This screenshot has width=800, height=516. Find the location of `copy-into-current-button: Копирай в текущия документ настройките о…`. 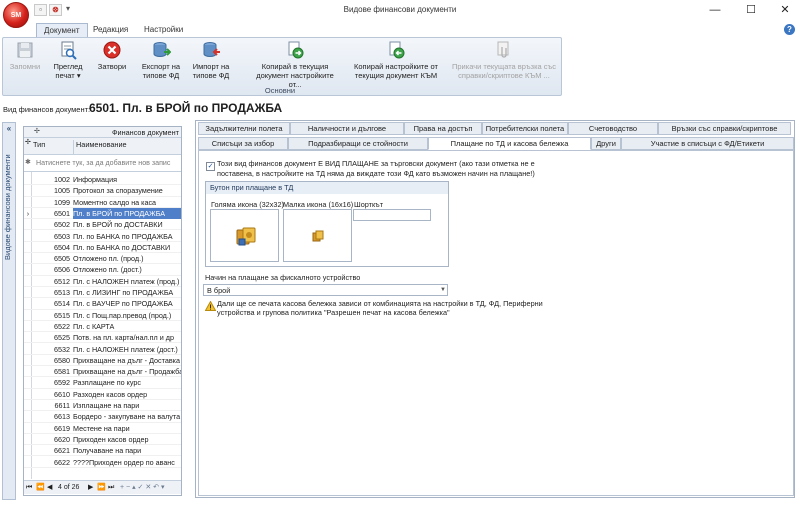

copy-into-current-button: Копирай в текущия документ настройките о… is located at coordinates (295, 64).